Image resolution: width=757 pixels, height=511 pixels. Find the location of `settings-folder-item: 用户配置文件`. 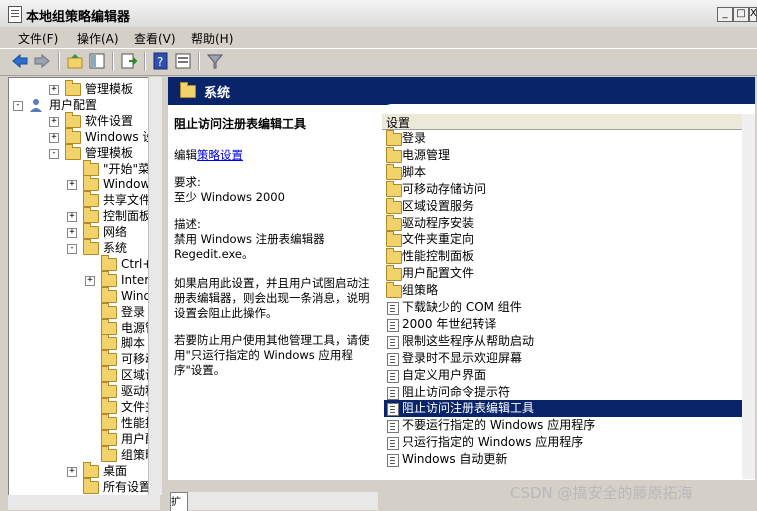

settings-folder-item: 用户配置文件 is located at coordinates (567, 273).